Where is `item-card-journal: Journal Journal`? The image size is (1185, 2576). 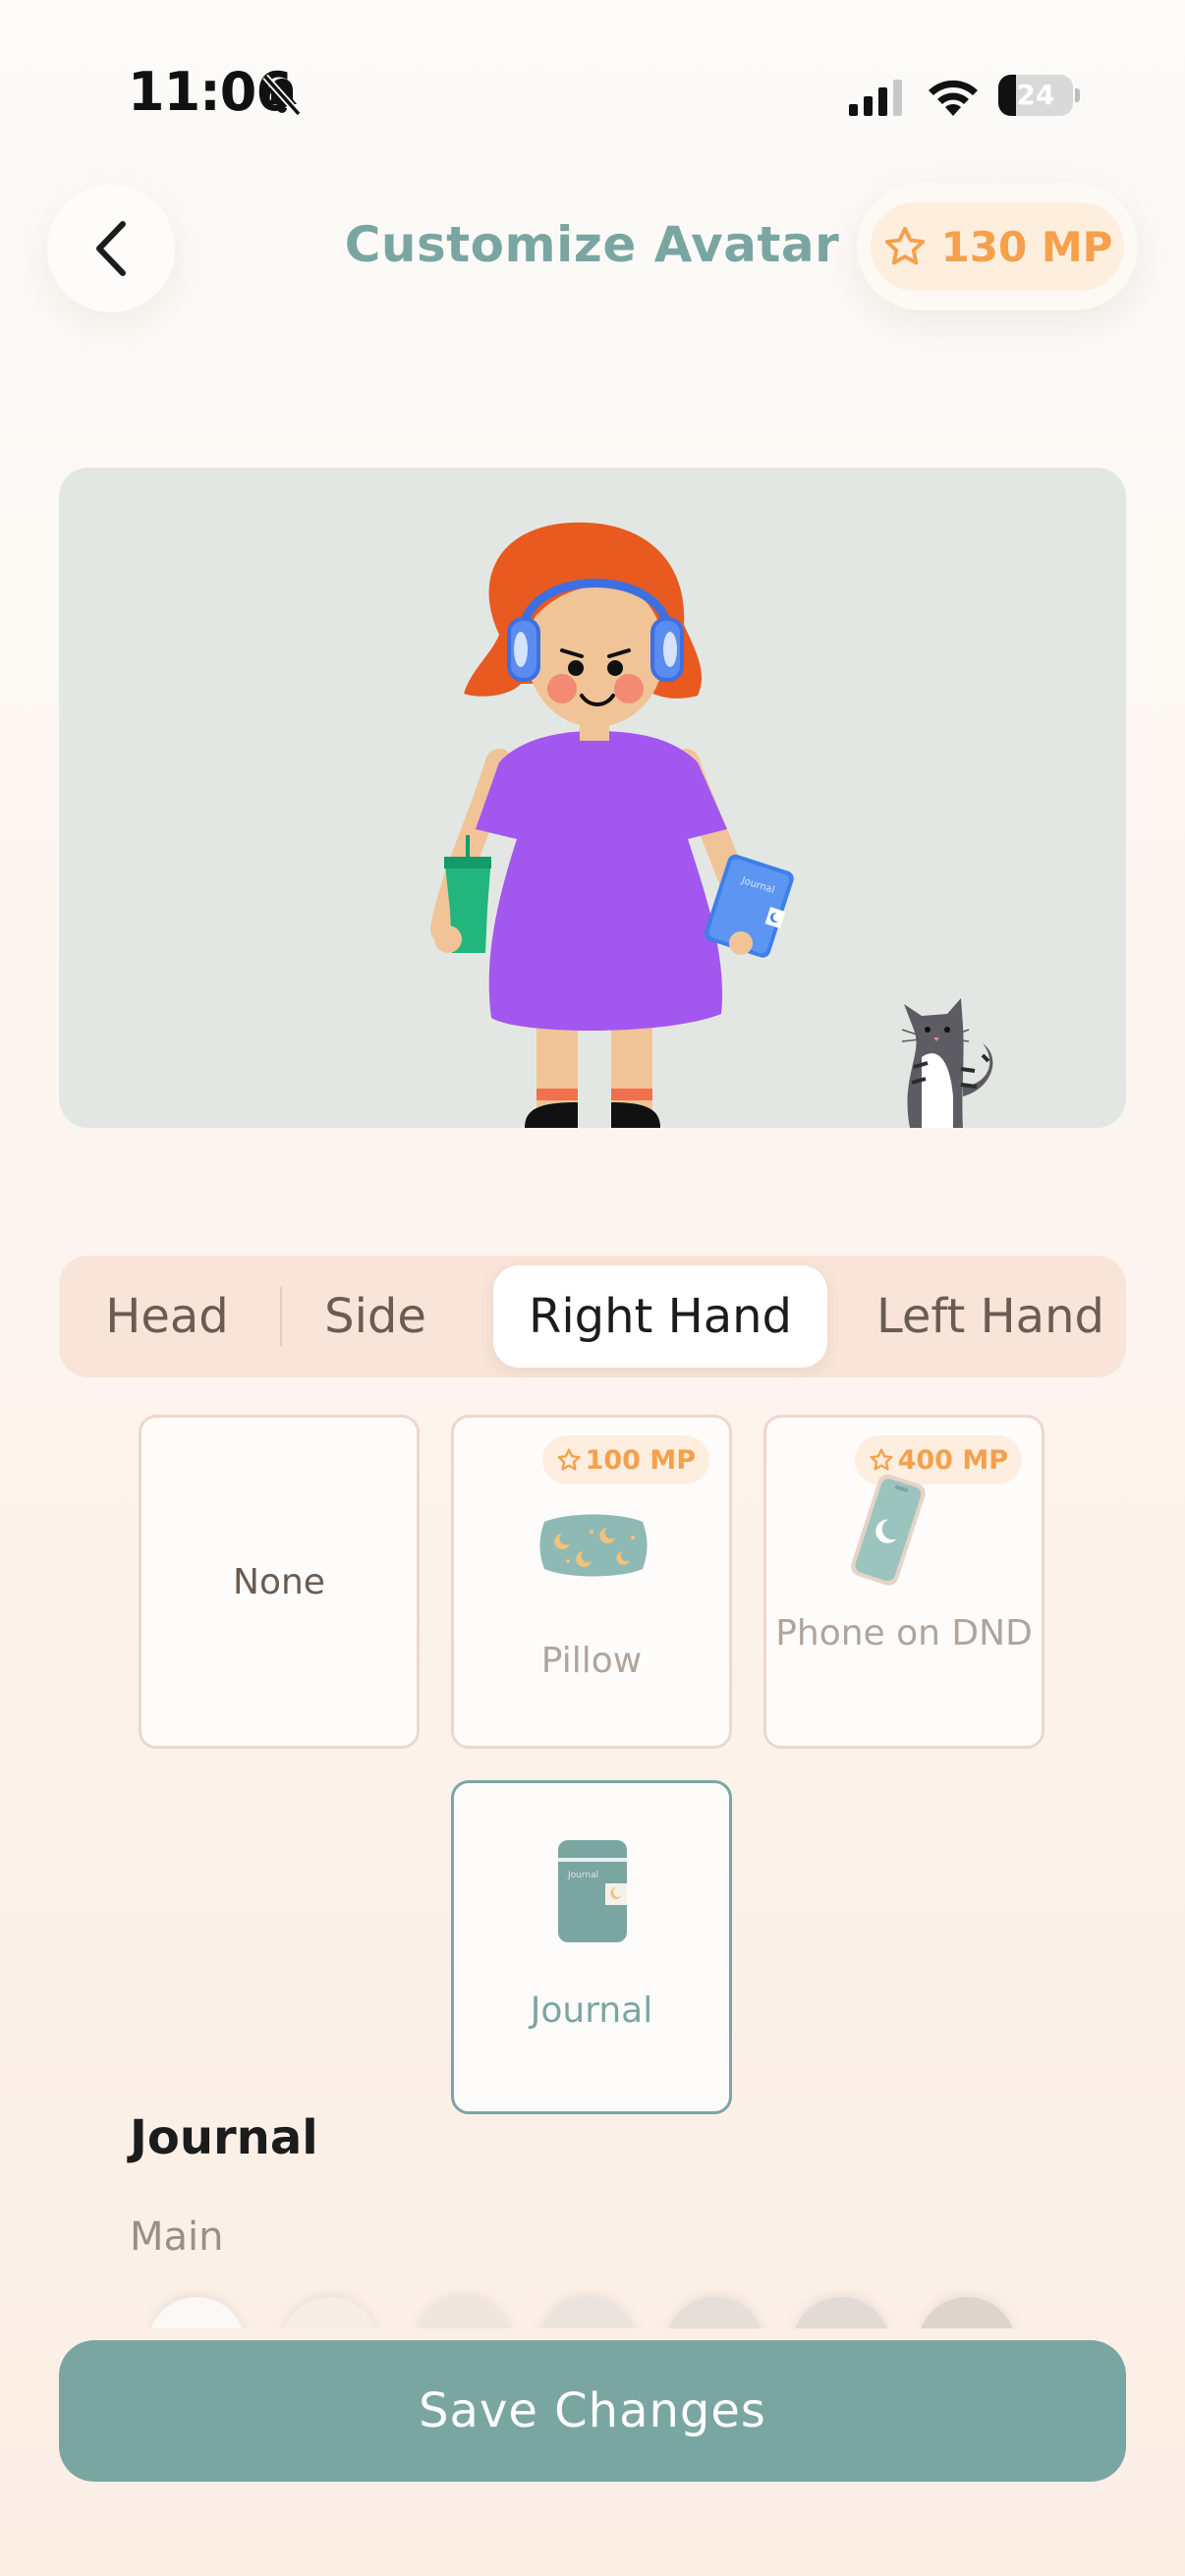
item-card-journal: Journal Journal is located at coordinates (592, 1947).